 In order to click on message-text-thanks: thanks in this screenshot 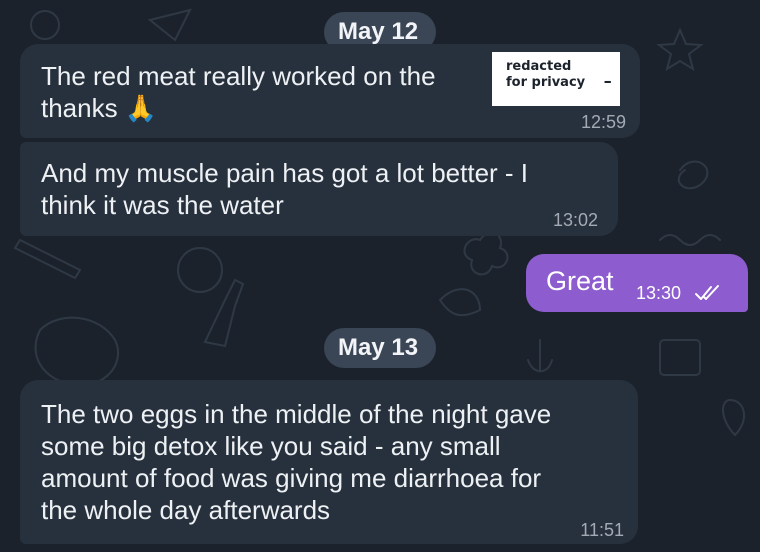, I will do `click(79, 108)`.